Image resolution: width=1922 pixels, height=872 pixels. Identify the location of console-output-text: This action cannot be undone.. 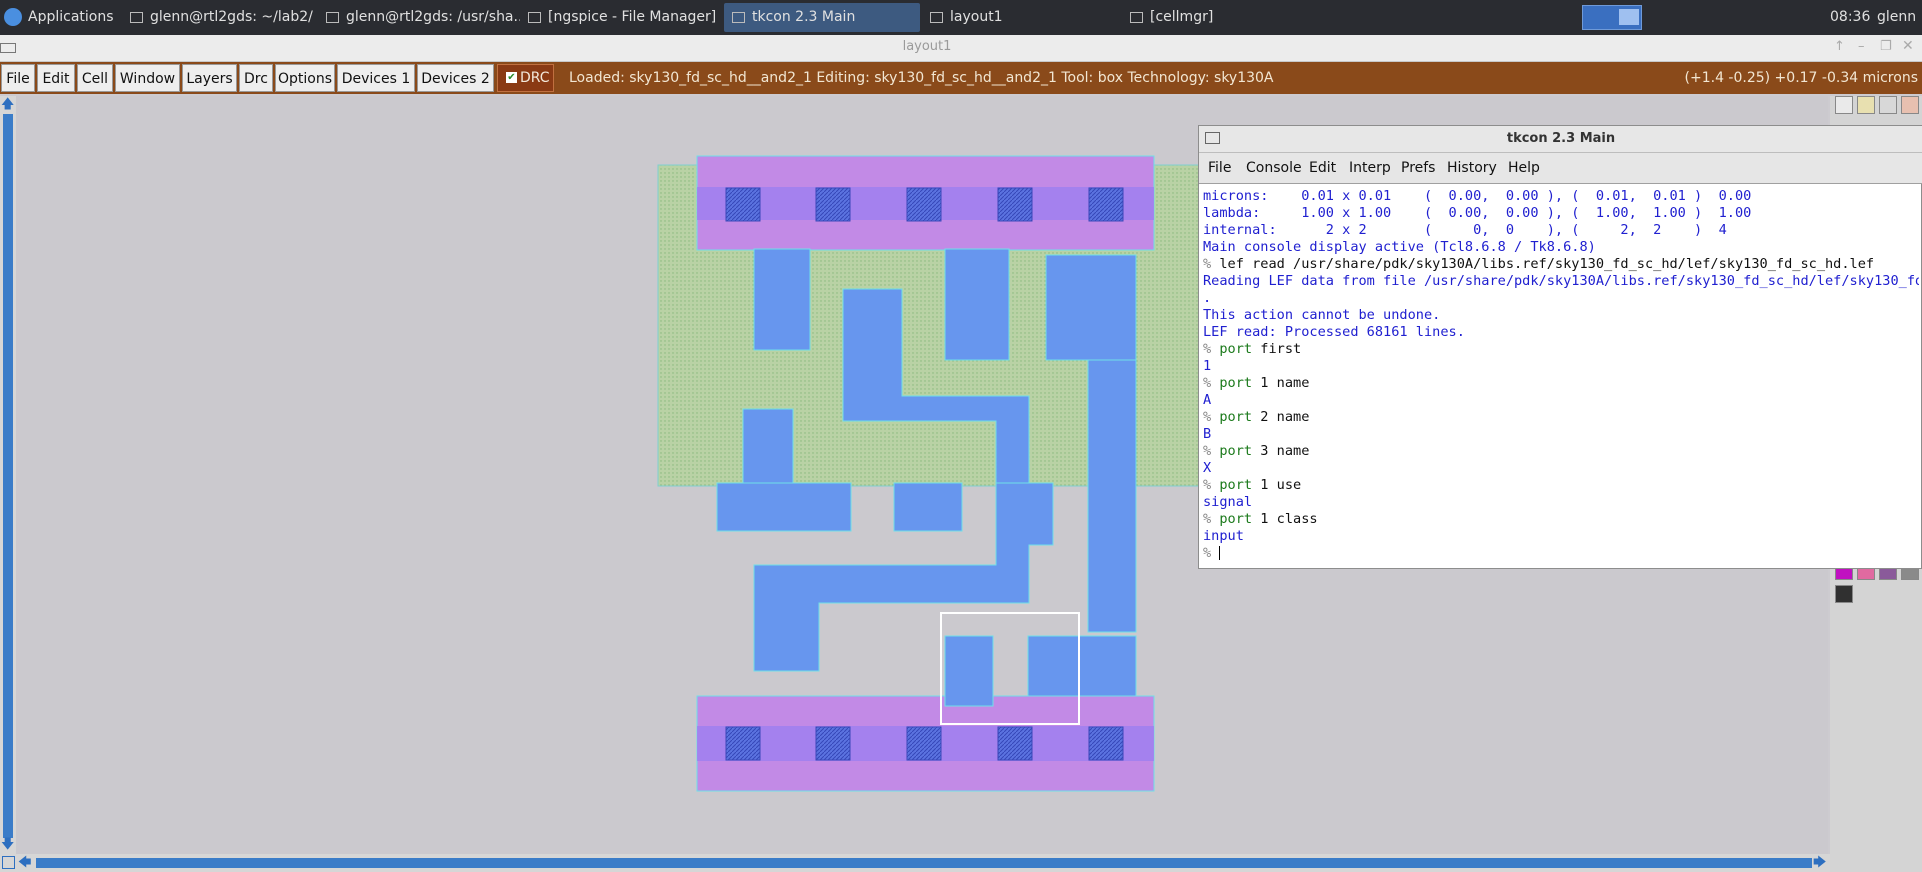
(1322, 315).